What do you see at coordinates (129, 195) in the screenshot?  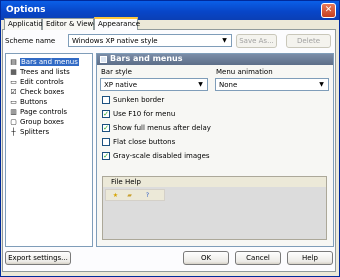 I see `folder-icon: ▰` at bounding box center [129, 195].